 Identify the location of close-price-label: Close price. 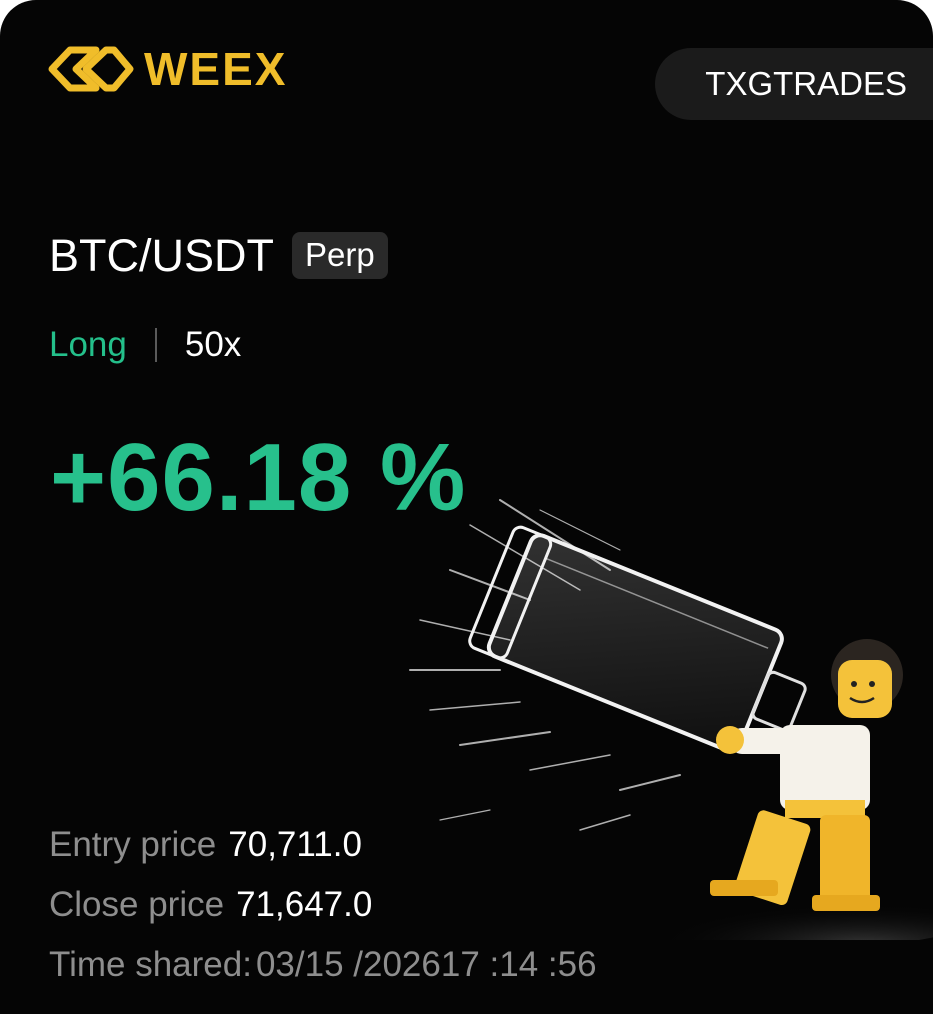
(137, 904).